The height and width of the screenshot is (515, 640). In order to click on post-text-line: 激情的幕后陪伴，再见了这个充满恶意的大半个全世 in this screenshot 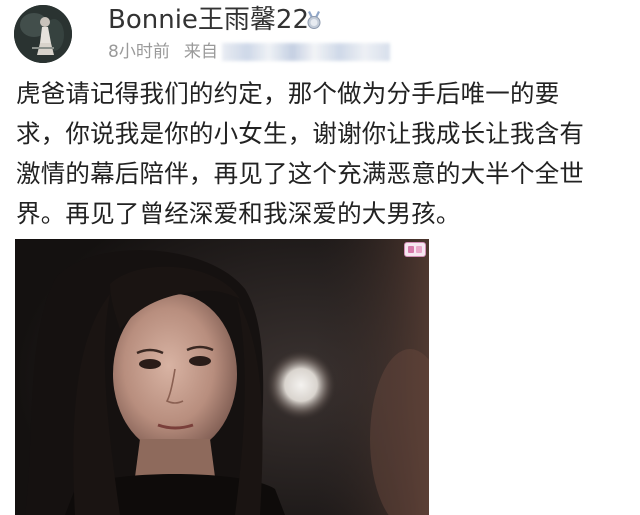, I will do `click(300, 173)`.